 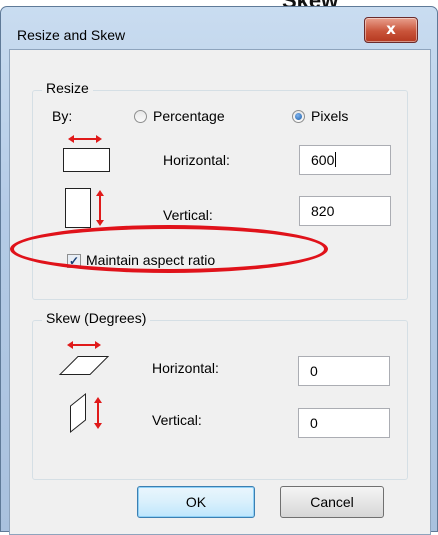 I want to click on percentage-radio, so click(x=140, y=116).